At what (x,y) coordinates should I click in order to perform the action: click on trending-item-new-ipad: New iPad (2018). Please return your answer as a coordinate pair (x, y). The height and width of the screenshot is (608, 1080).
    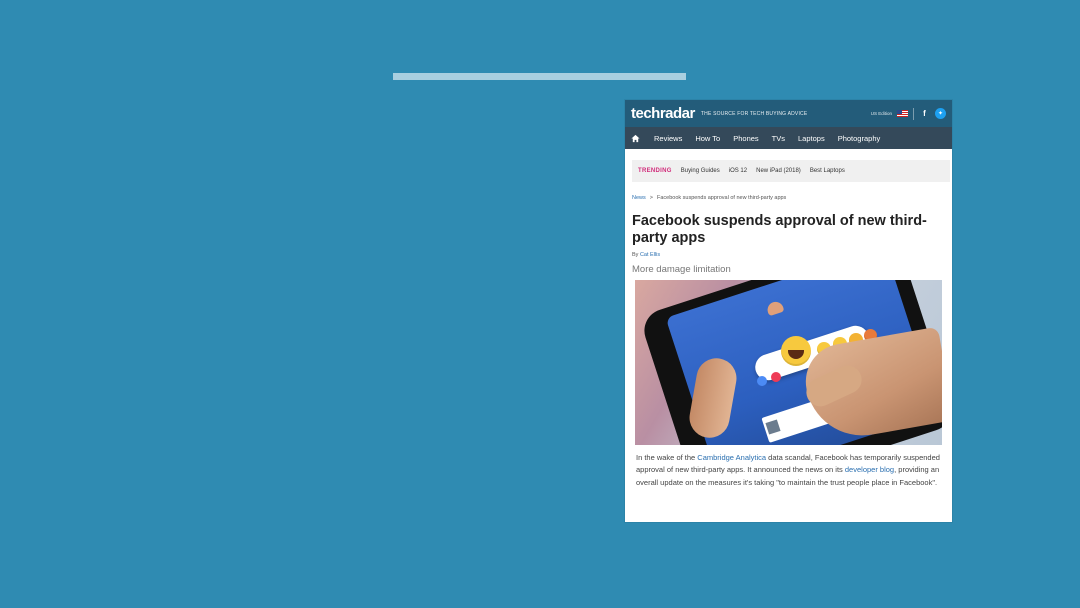
    Looking at the image, I should click on (778, 171).